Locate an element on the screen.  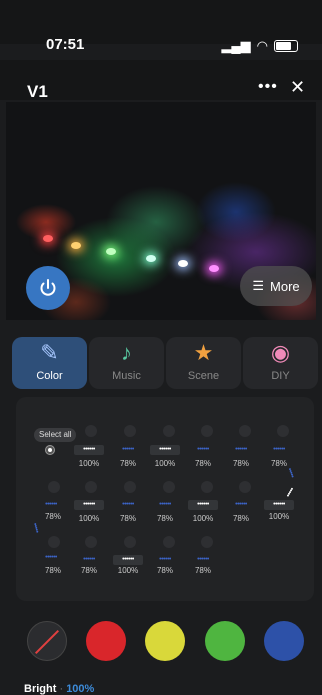
wifi-icon: ◠ is located at coordinates (262, 45).